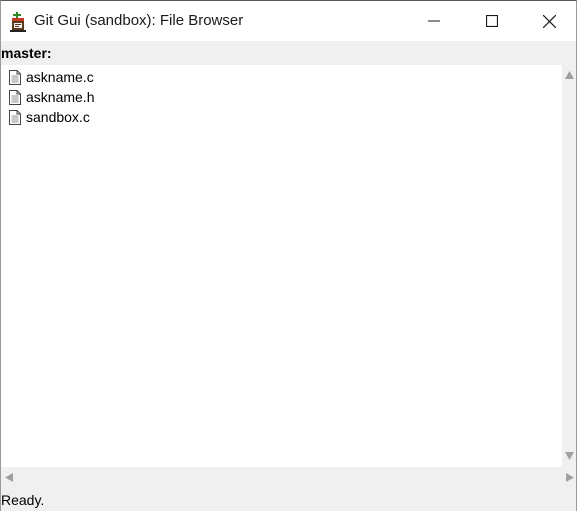  I want to click on close-button, so click(548, 21).